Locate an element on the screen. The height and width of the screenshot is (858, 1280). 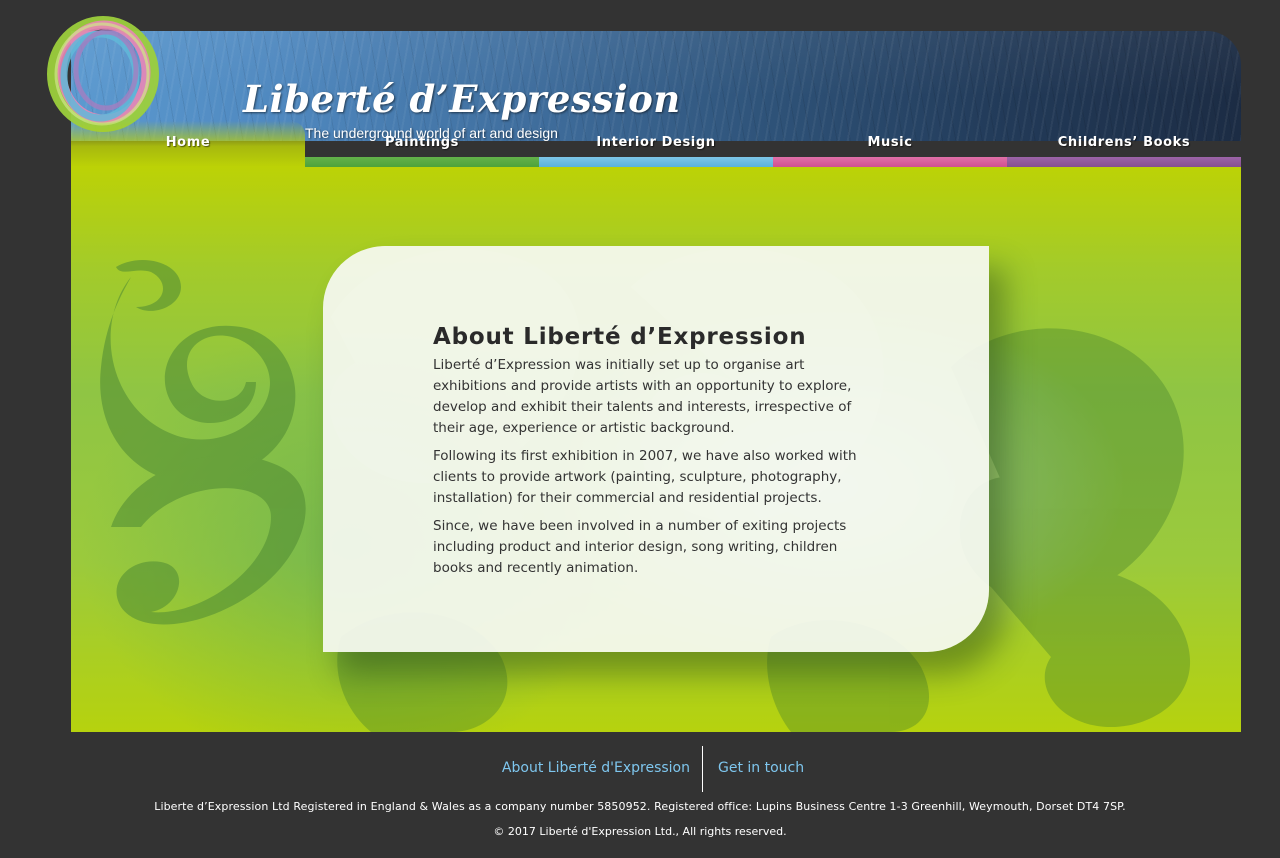
nav-paintings-label: Paintings is located at coordinates (422, 142).